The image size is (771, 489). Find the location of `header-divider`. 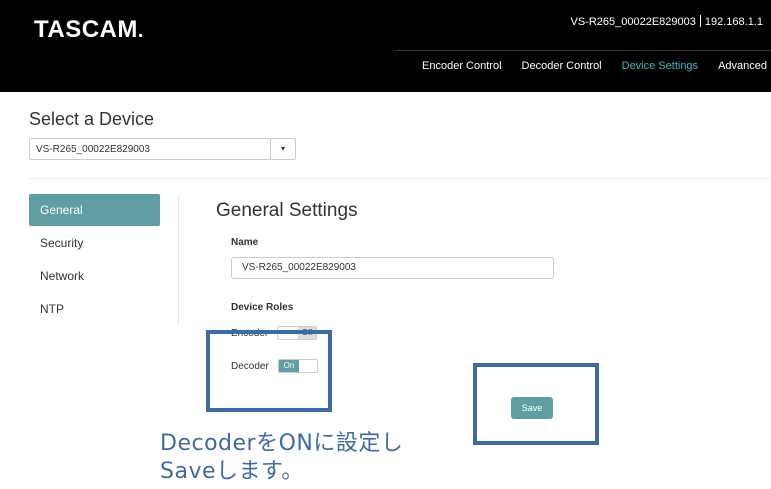

header-divider is located at coordinates (583, 50).